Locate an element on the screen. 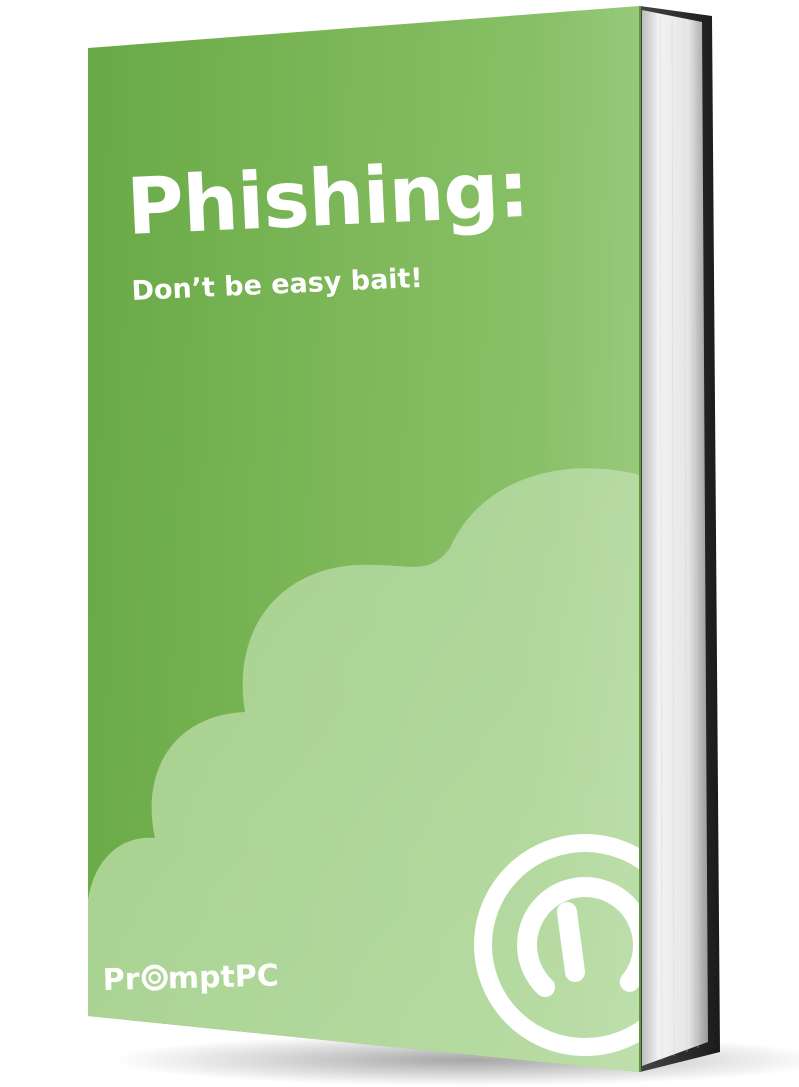 This screenshot has width=799, height=1087. brand-logo: Pr mptPC is located at coordinates (190, 978).